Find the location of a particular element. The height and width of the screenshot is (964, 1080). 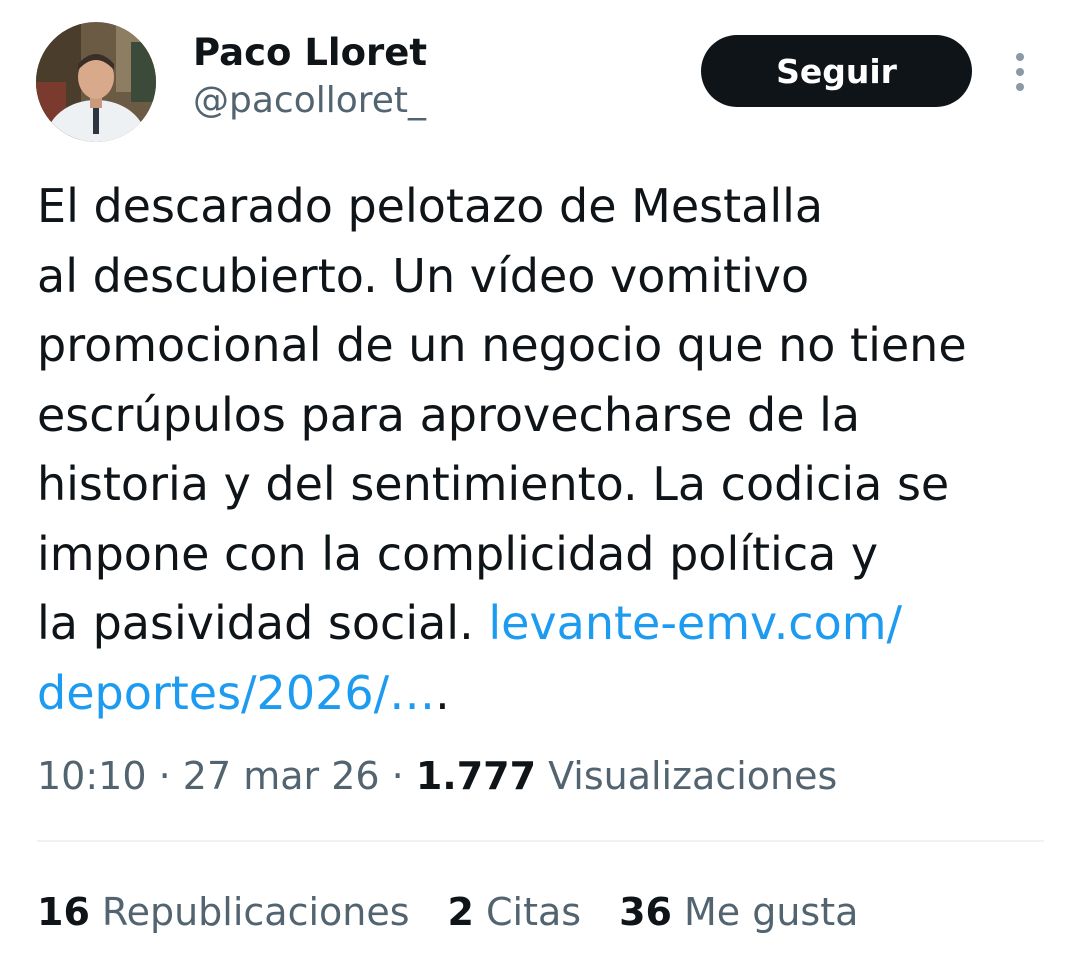

tweet-text-segment: la pasividad social. is located at coordinates (255, 623).